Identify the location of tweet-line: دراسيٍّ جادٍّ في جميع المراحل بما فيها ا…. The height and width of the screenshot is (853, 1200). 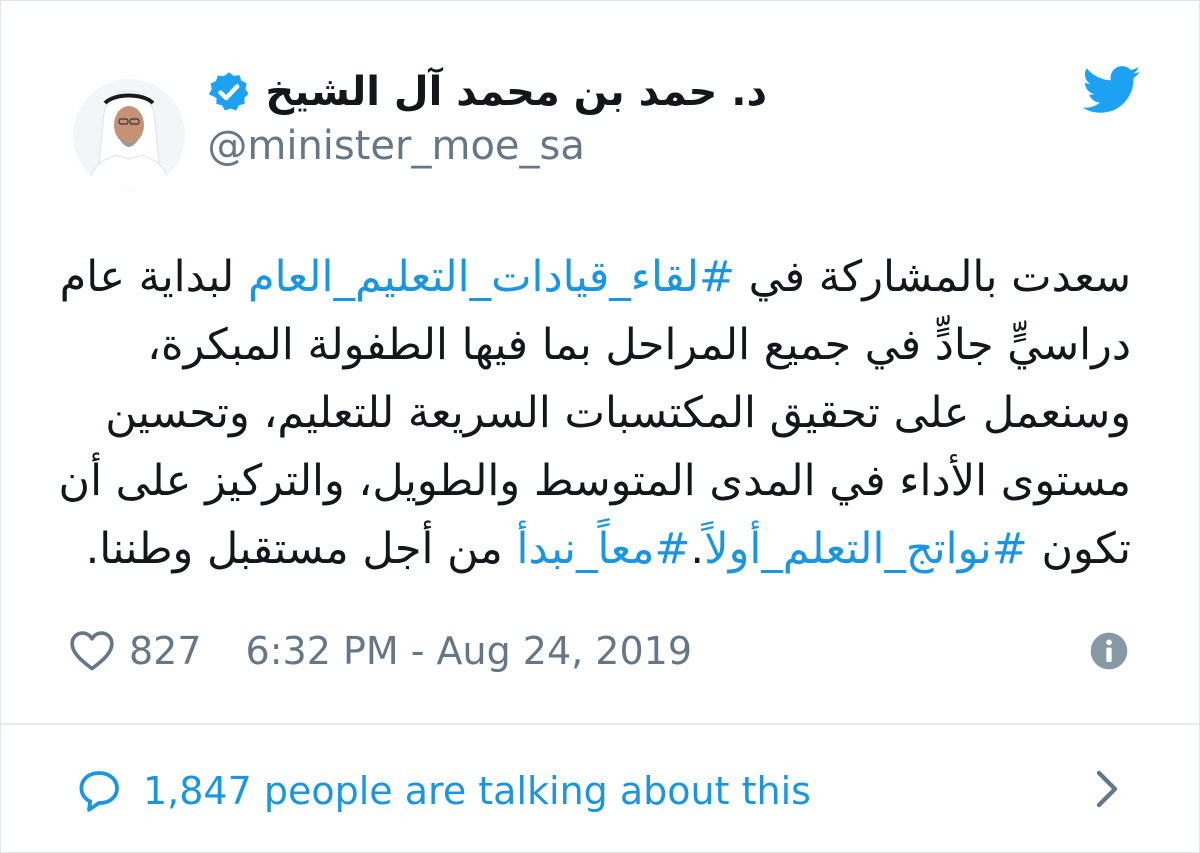
(611, 345).